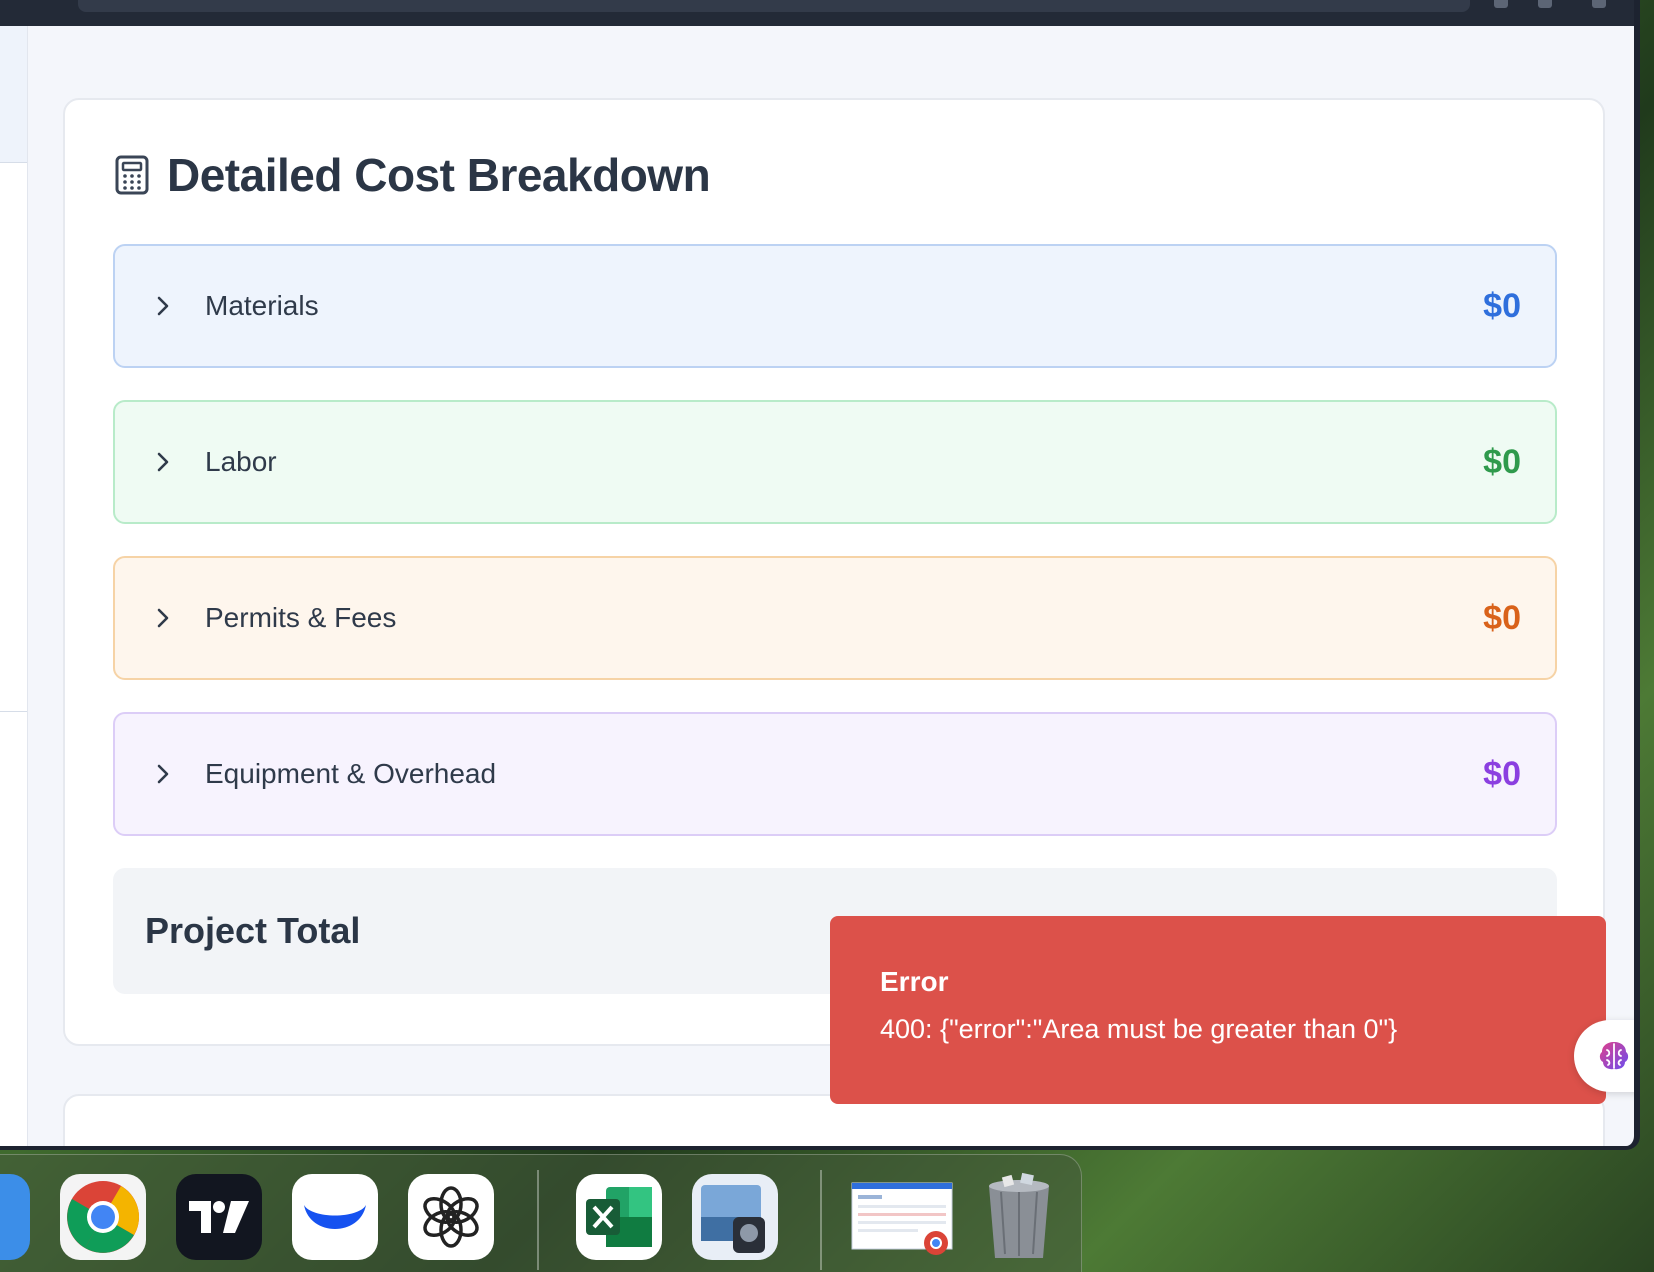  Describe the element at coordinates (817, 13) in the screenshot. I see `browser-toolbar` at that location.